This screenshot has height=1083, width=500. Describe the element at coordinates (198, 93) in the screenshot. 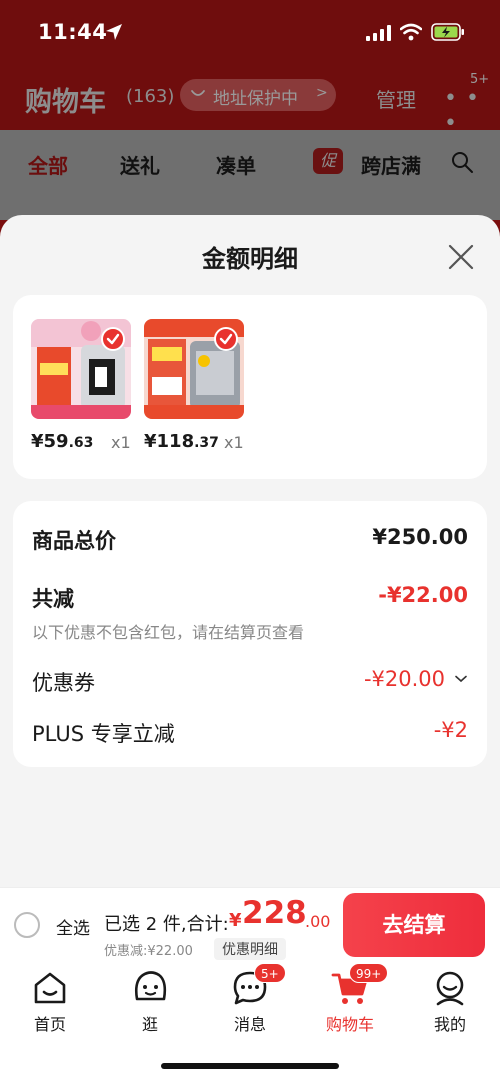

I see `smile-icon` at that location.